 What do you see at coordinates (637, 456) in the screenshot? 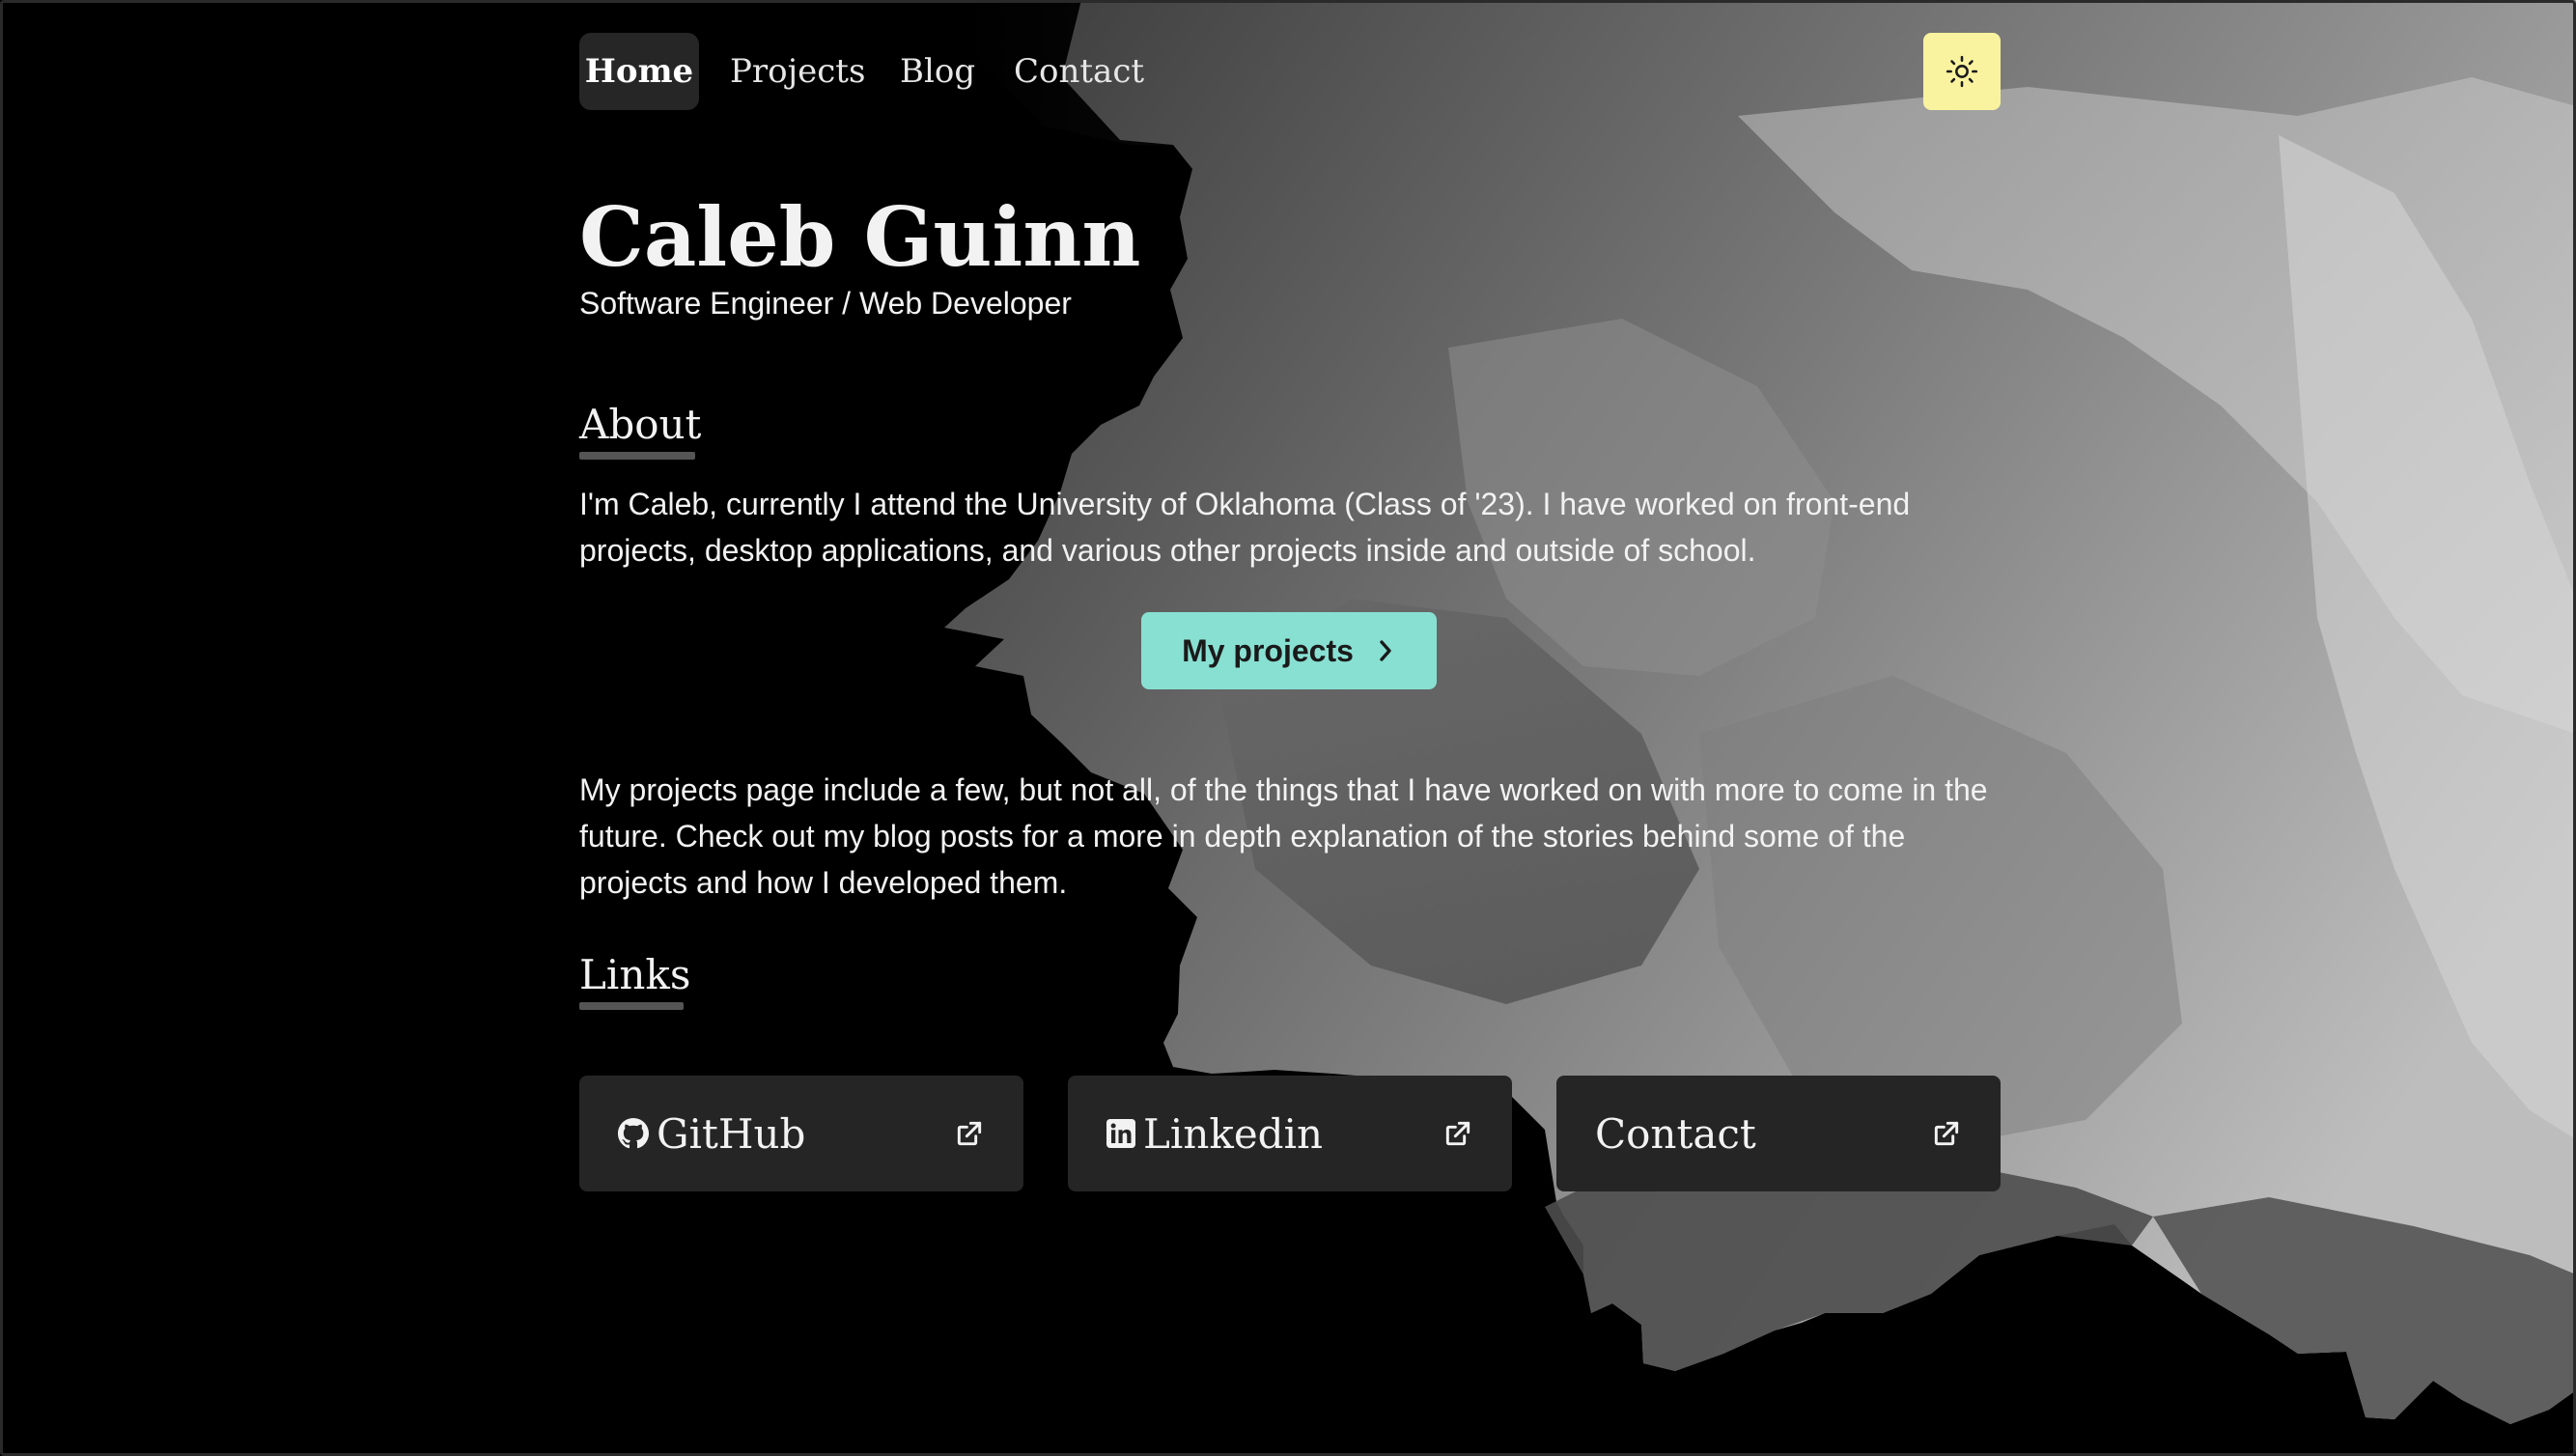
I see `about-heading-underline` at bounding box center [637, 456].